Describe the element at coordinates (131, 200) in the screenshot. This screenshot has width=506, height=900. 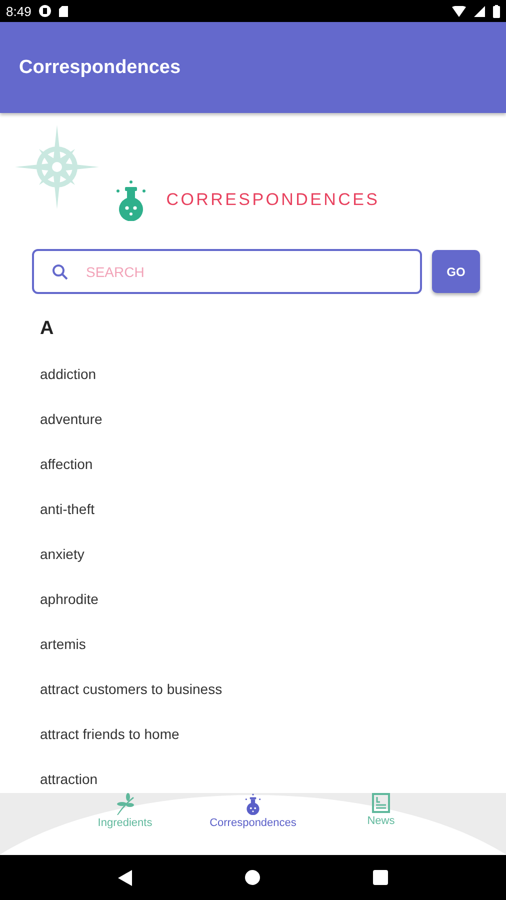
I see `flask-logo-icon` at that location.